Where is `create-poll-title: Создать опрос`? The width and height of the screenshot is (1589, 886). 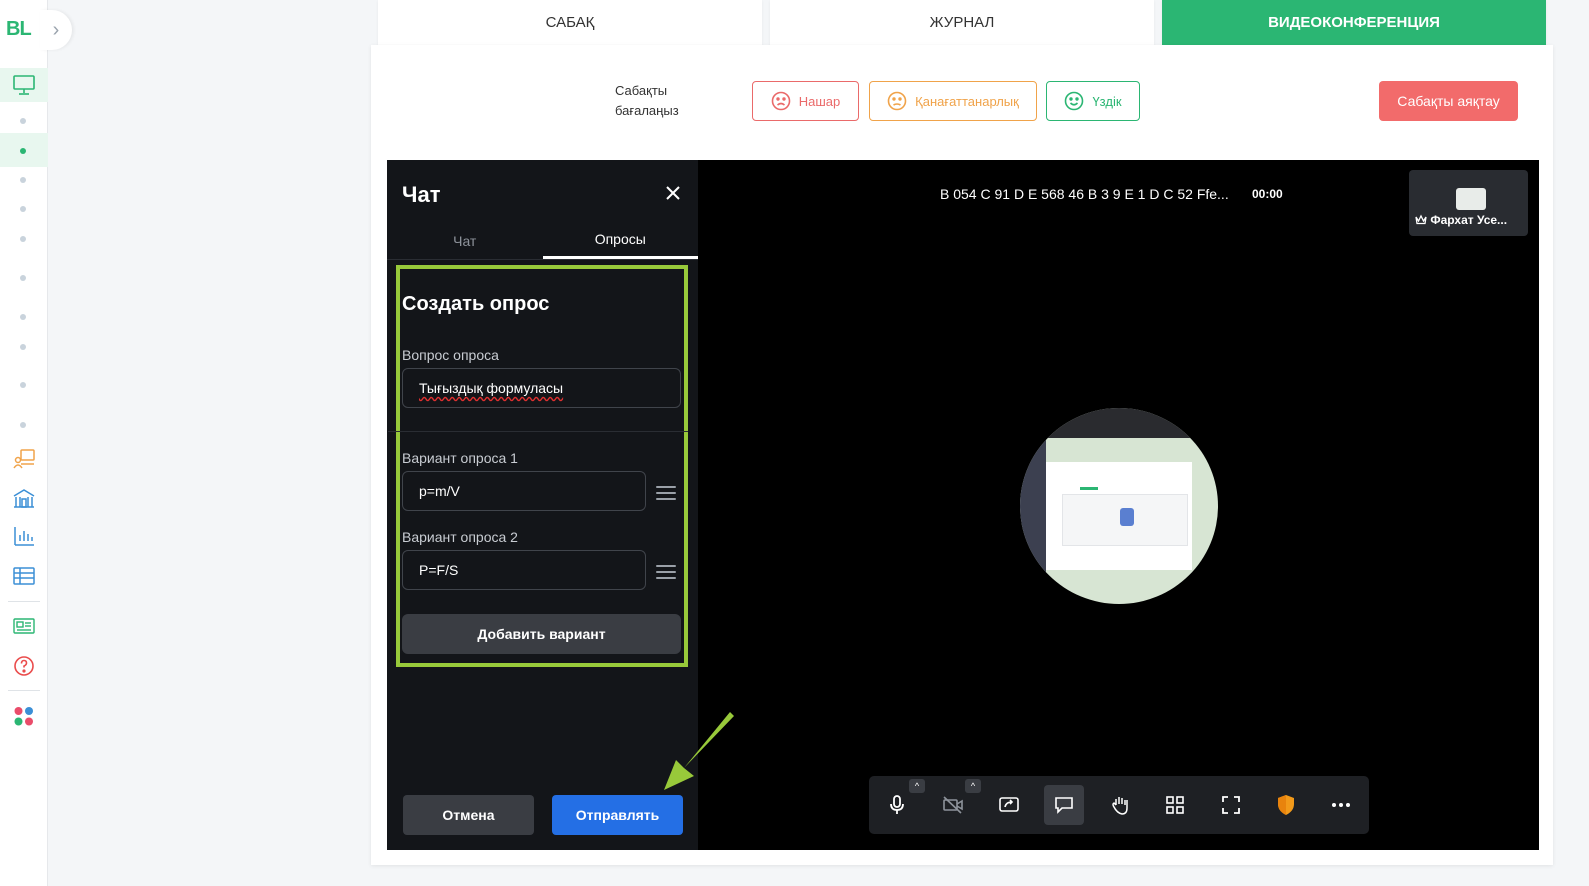
create-poll-title: Создать опрос is located at coordinates (476, 304).